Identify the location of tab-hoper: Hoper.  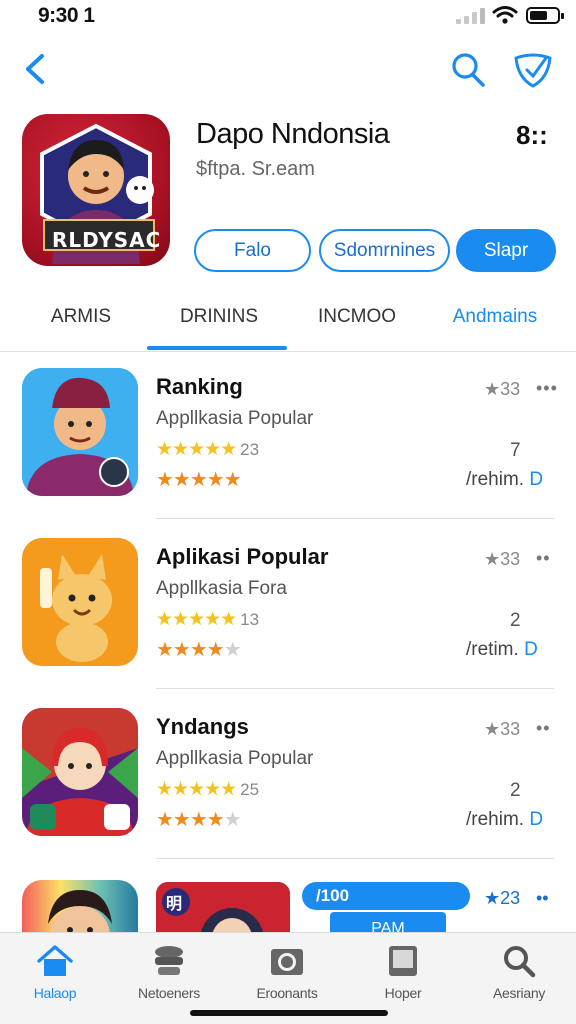
(403, 972).